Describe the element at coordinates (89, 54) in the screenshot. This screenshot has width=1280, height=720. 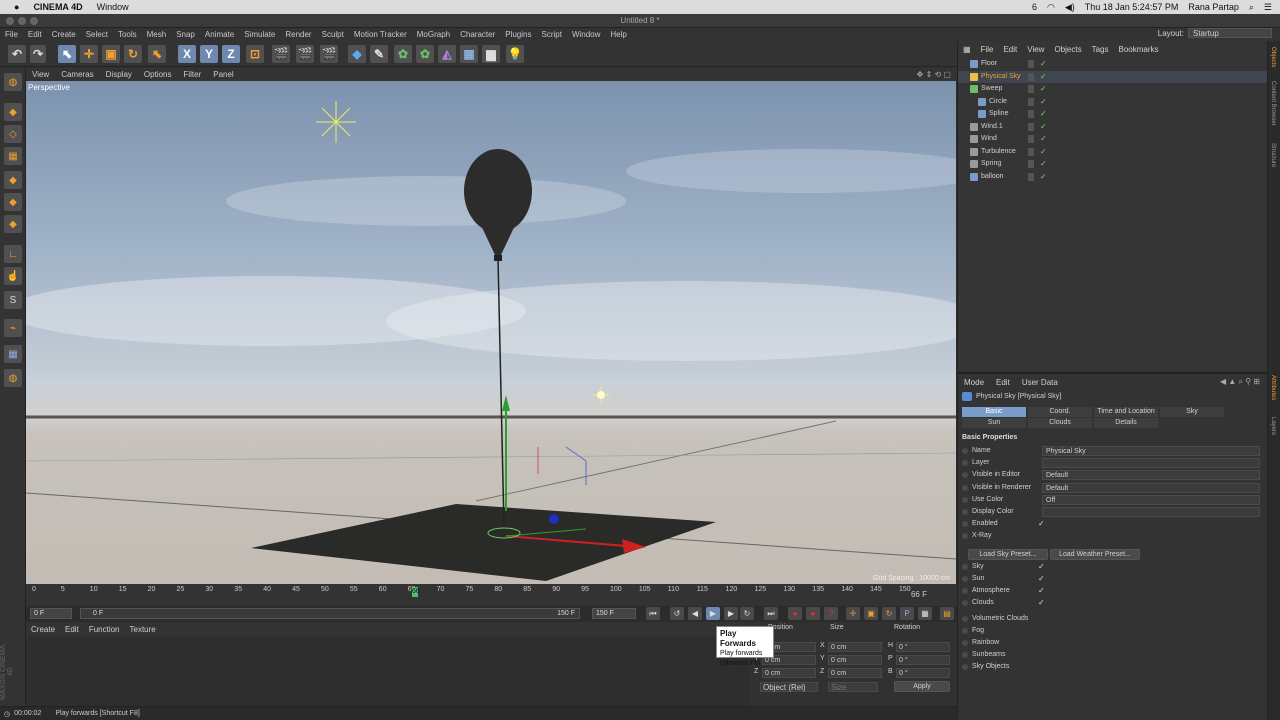
I see `move-icon: ✛` at that location.